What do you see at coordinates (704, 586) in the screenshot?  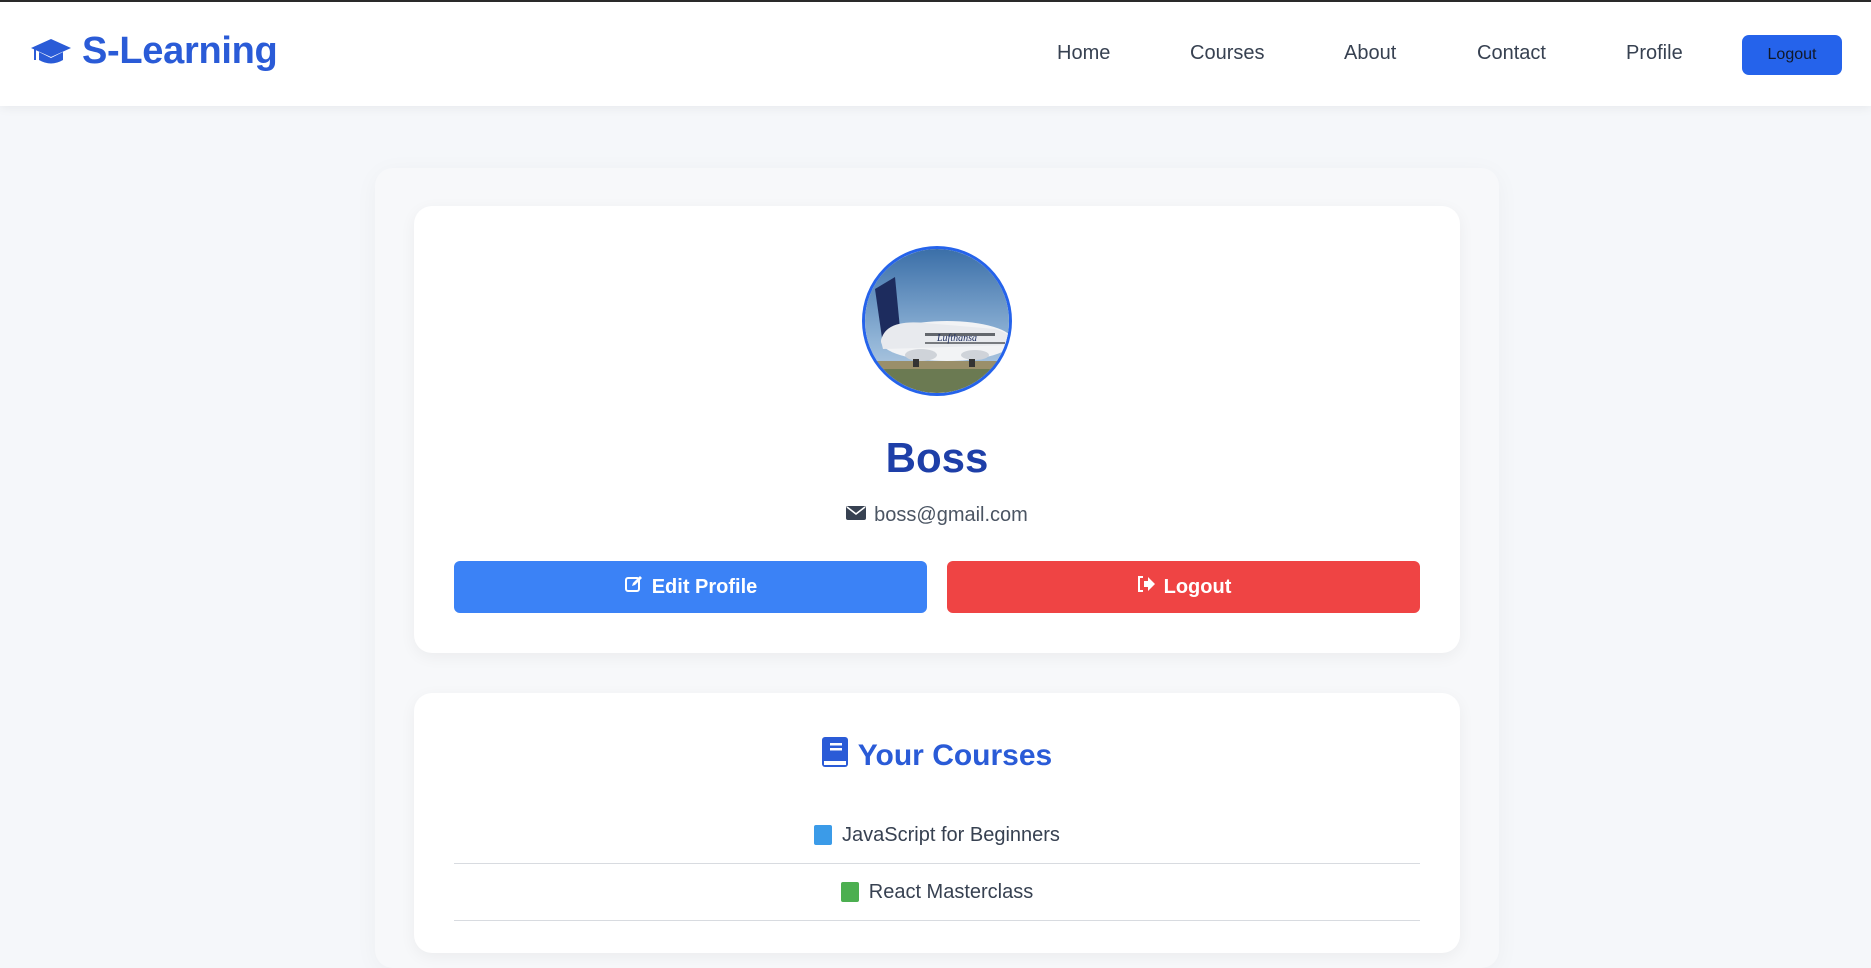 I see `edit-profile-label: Edit Profile` at bounding box center [704, 586].